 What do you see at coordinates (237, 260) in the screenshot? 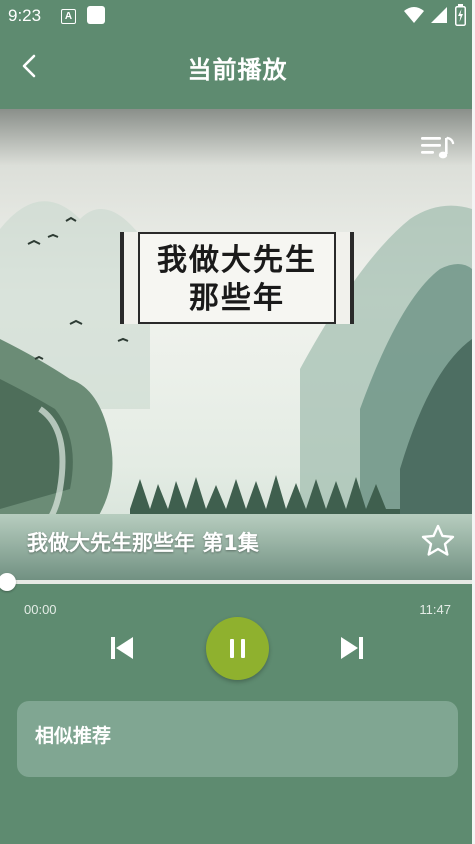
I see `sign-text-line1: 我做大先生` at bounding box center [237, 260].